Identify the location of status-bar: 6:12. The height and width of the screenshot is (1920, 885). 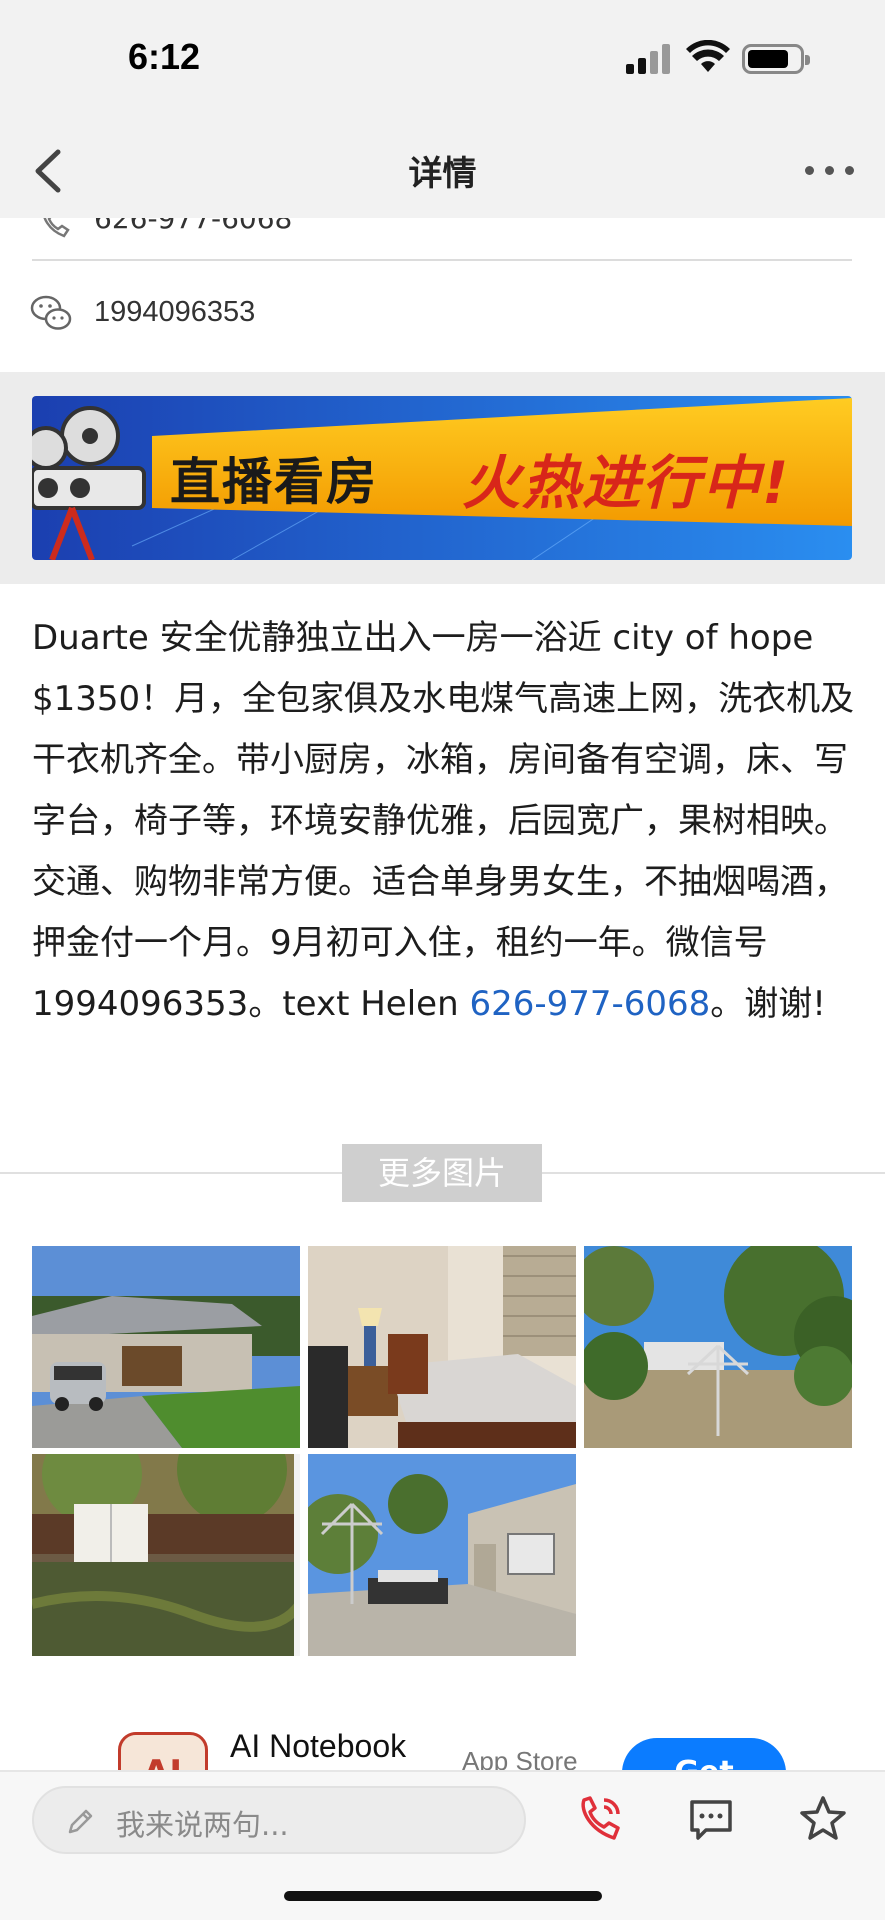
(442, 60).